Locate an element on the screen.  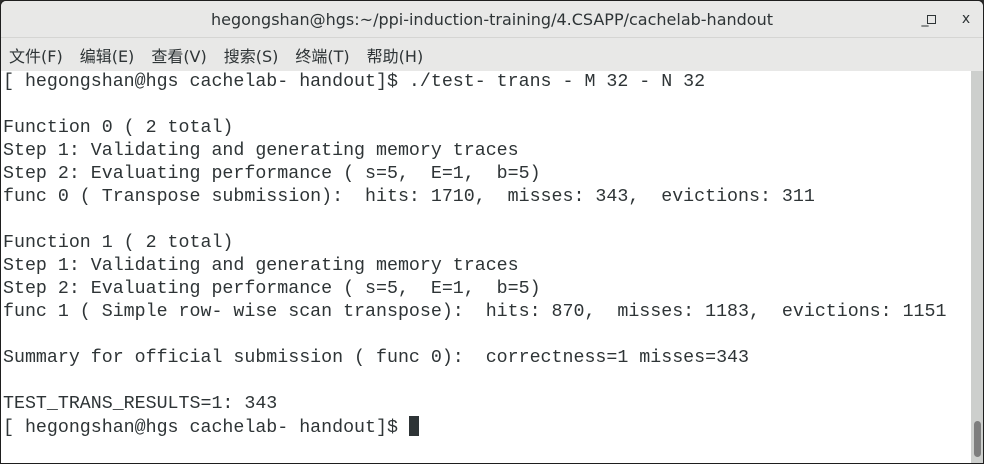
text-cursor is located at coordinates (413, 426).